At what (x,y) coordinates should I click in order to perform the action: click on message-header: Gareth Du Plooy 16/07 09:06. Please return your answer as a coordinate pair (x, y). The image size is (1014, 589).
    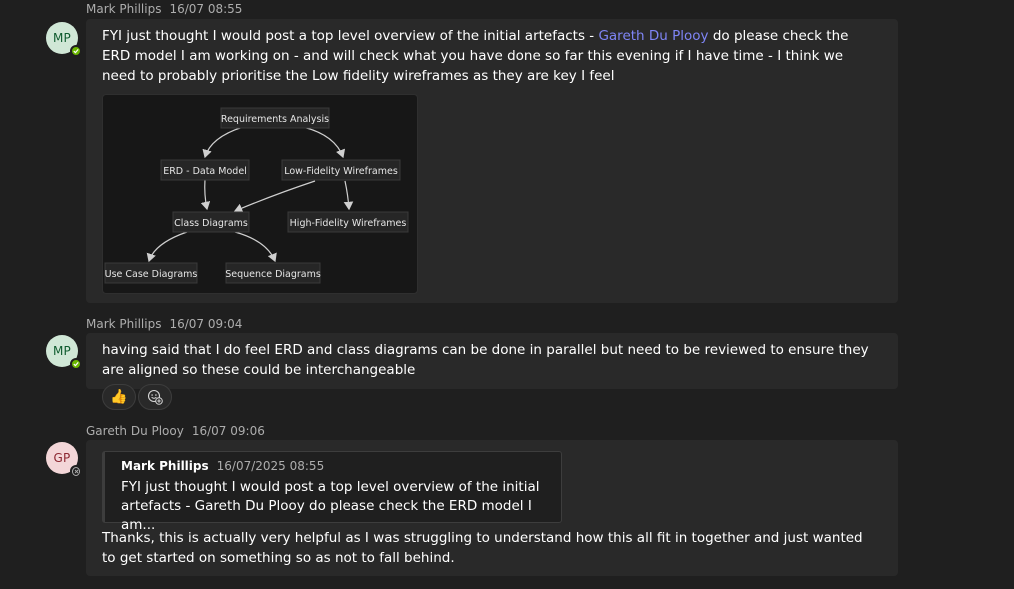
    Looking at the image, I should click on (175, 431).